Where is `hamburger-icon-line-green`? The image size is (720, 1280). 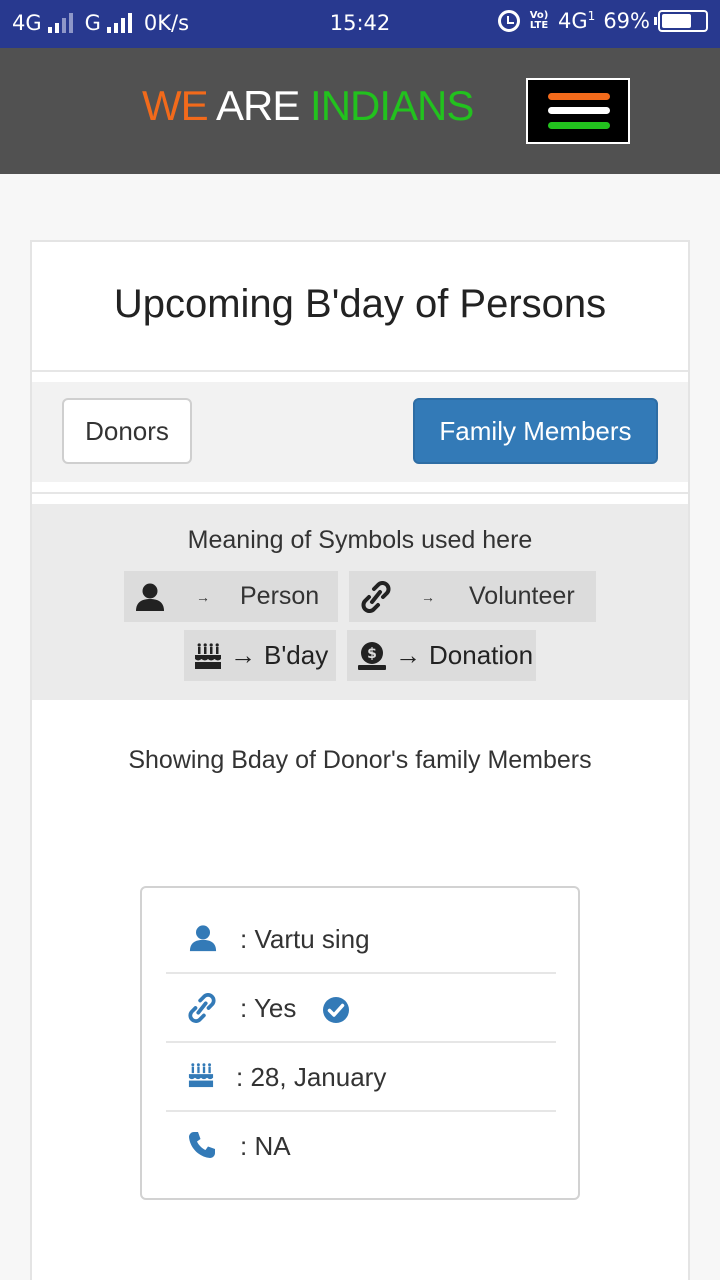
hamburger-icon-line-green is located at coordinates (579, 125).